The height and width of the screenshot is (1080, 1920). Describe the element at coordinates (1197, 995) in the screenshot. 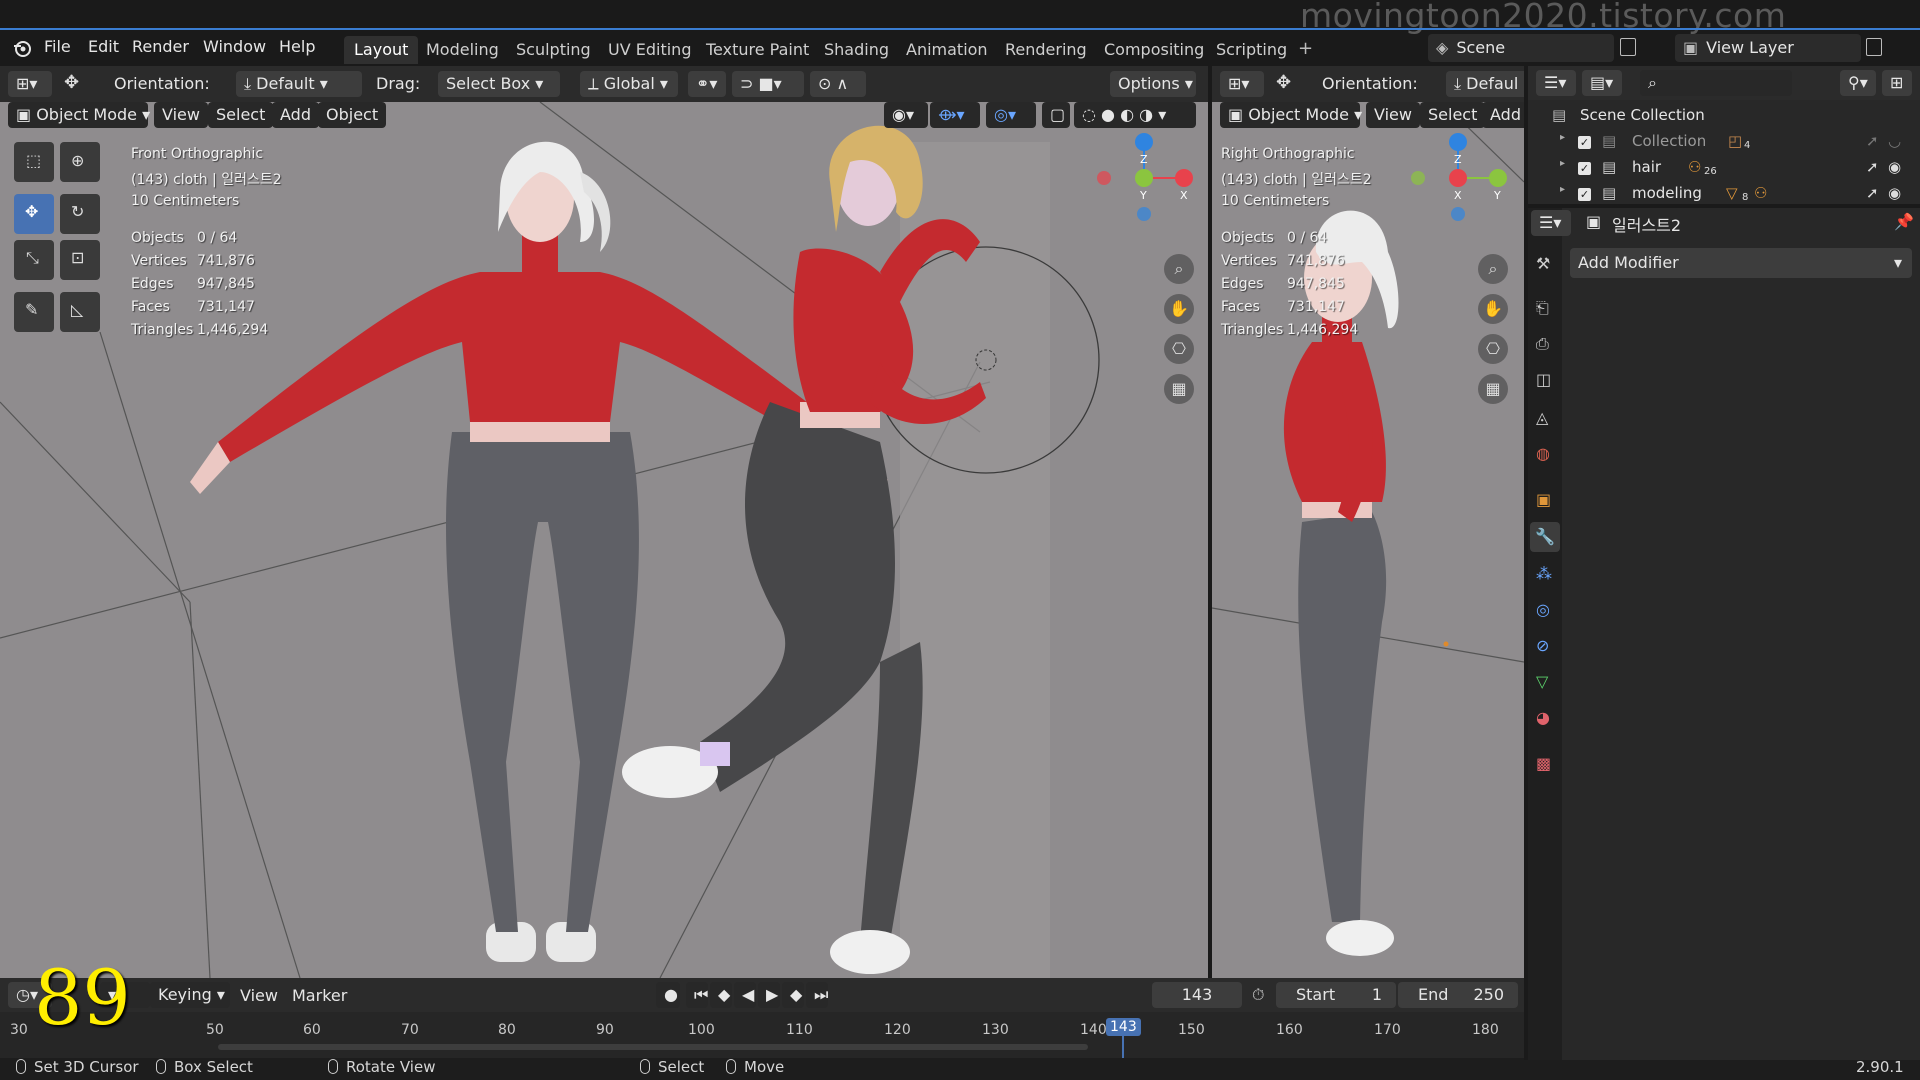

I see `current-frame-field: 143` at that location.